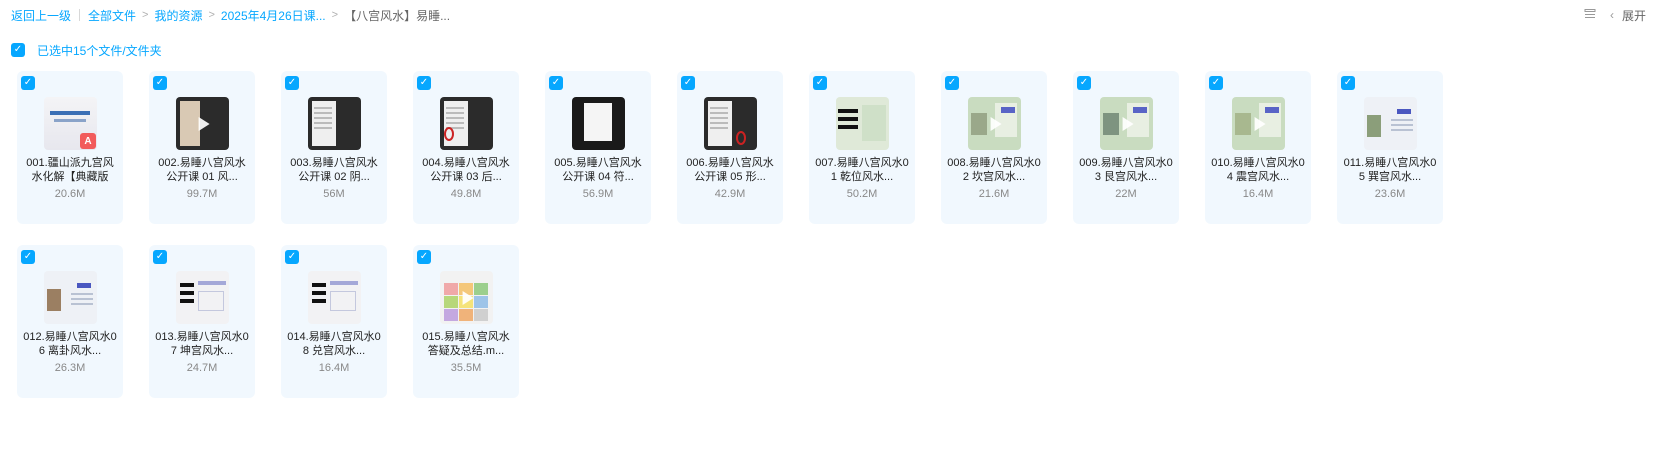 This screenshot has height=453, width=1662. I want to click on file-size: 56.9M, so click(598, 194).